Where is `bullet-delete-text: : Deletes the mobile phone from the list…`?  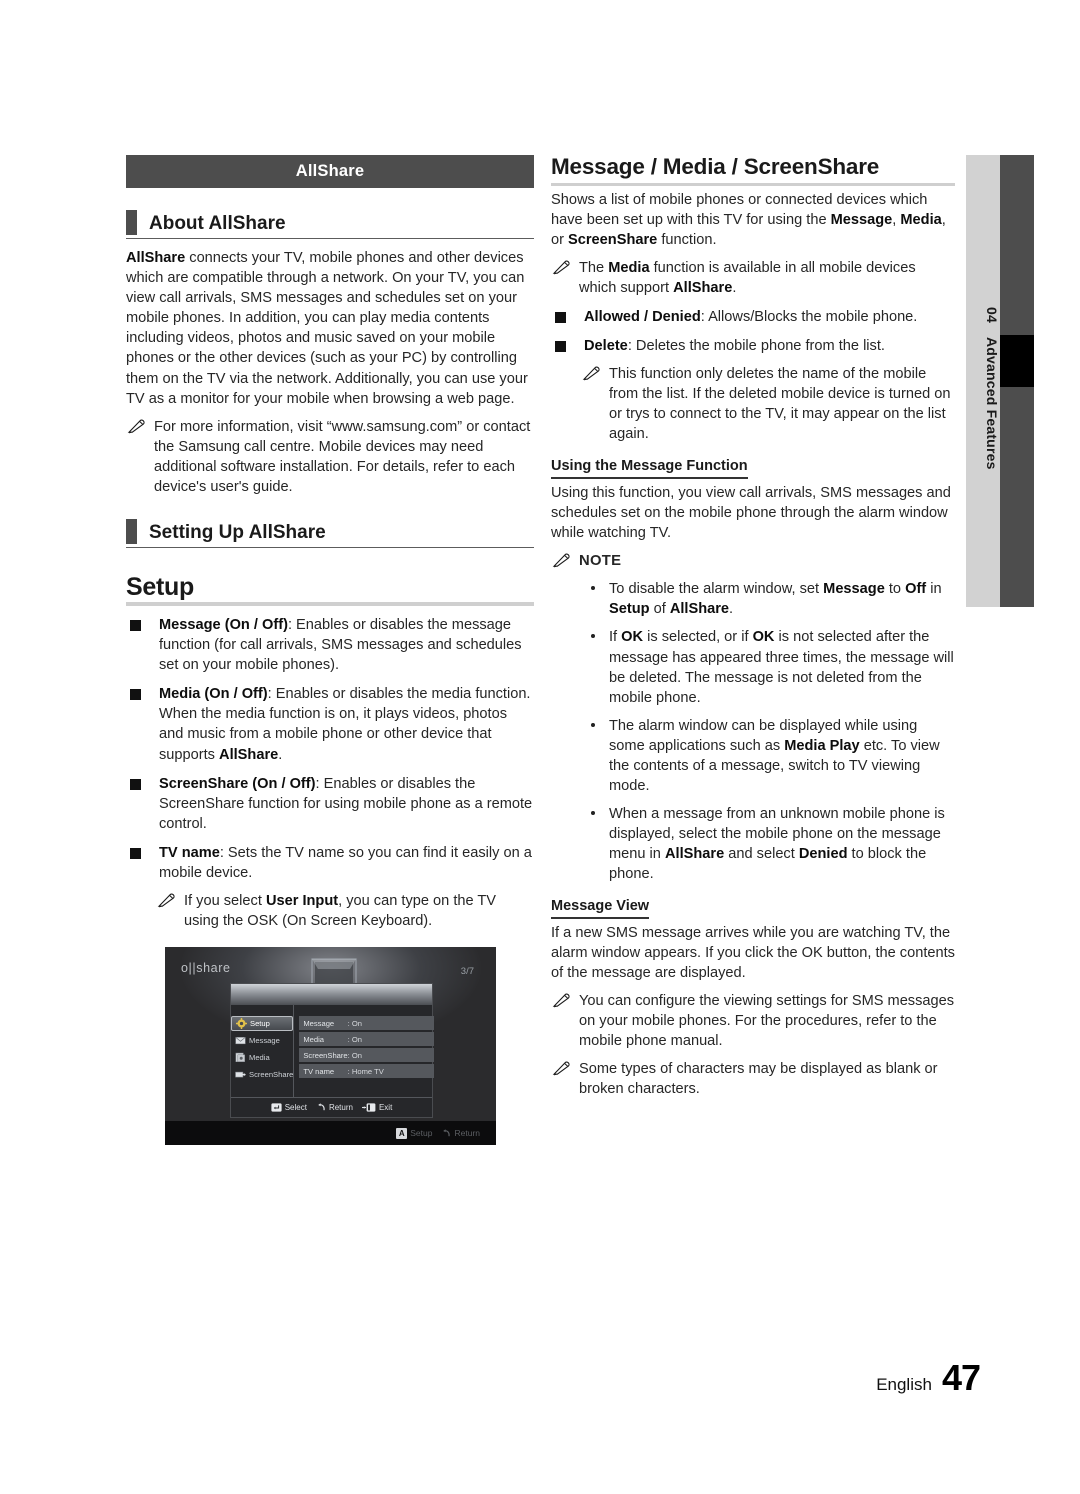 bullet-delete-text: : Deletes the mobile phone from the list… is located at coordinates (756, 346).